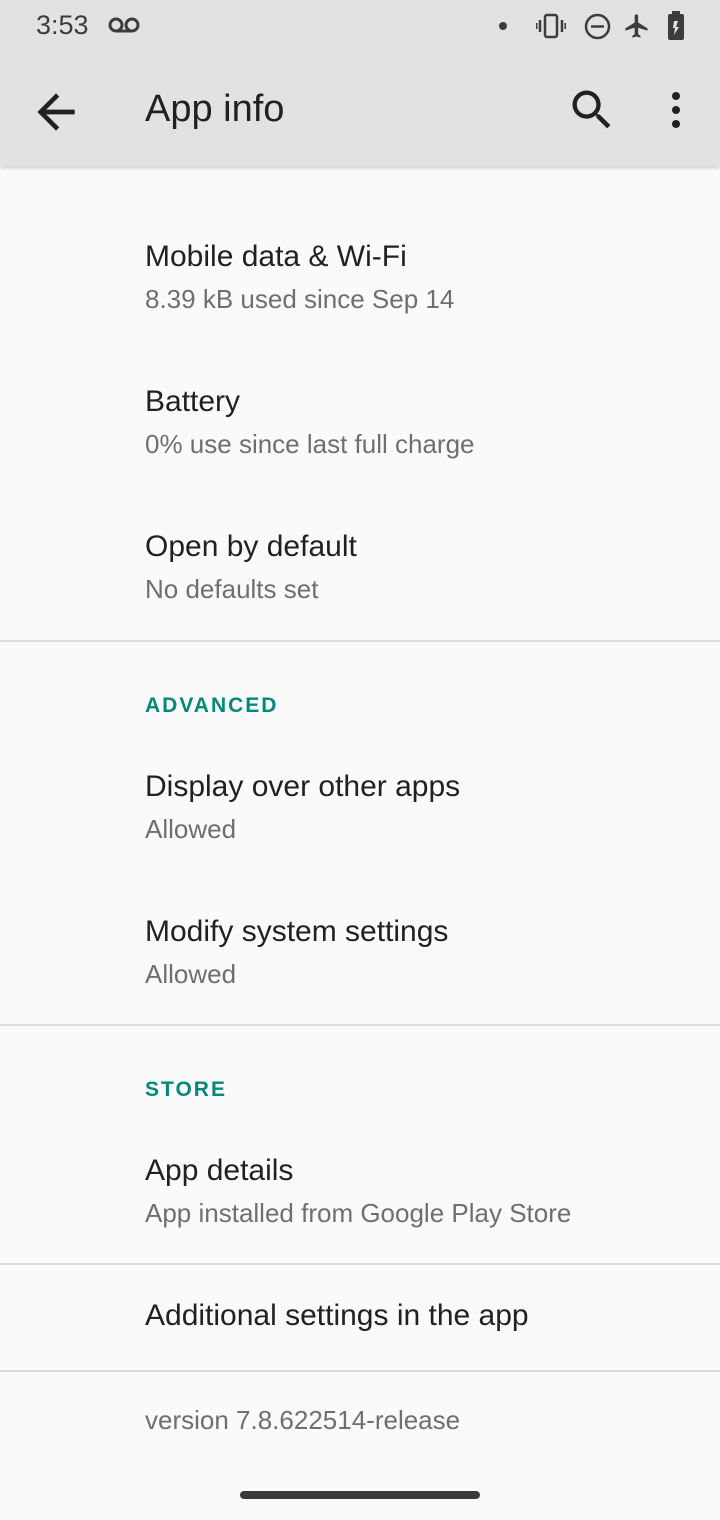  I want to click on more-options-button, so click(676, 110).